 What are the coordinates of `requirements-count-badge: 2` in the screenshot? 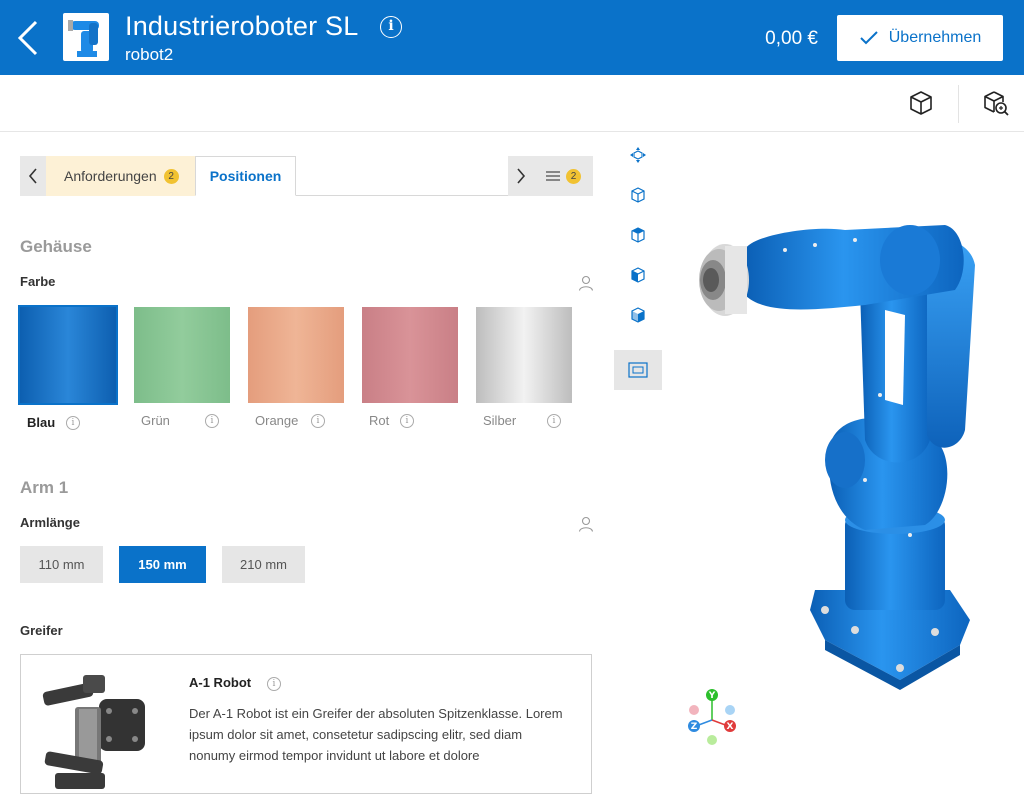 It's located at (171, 176).